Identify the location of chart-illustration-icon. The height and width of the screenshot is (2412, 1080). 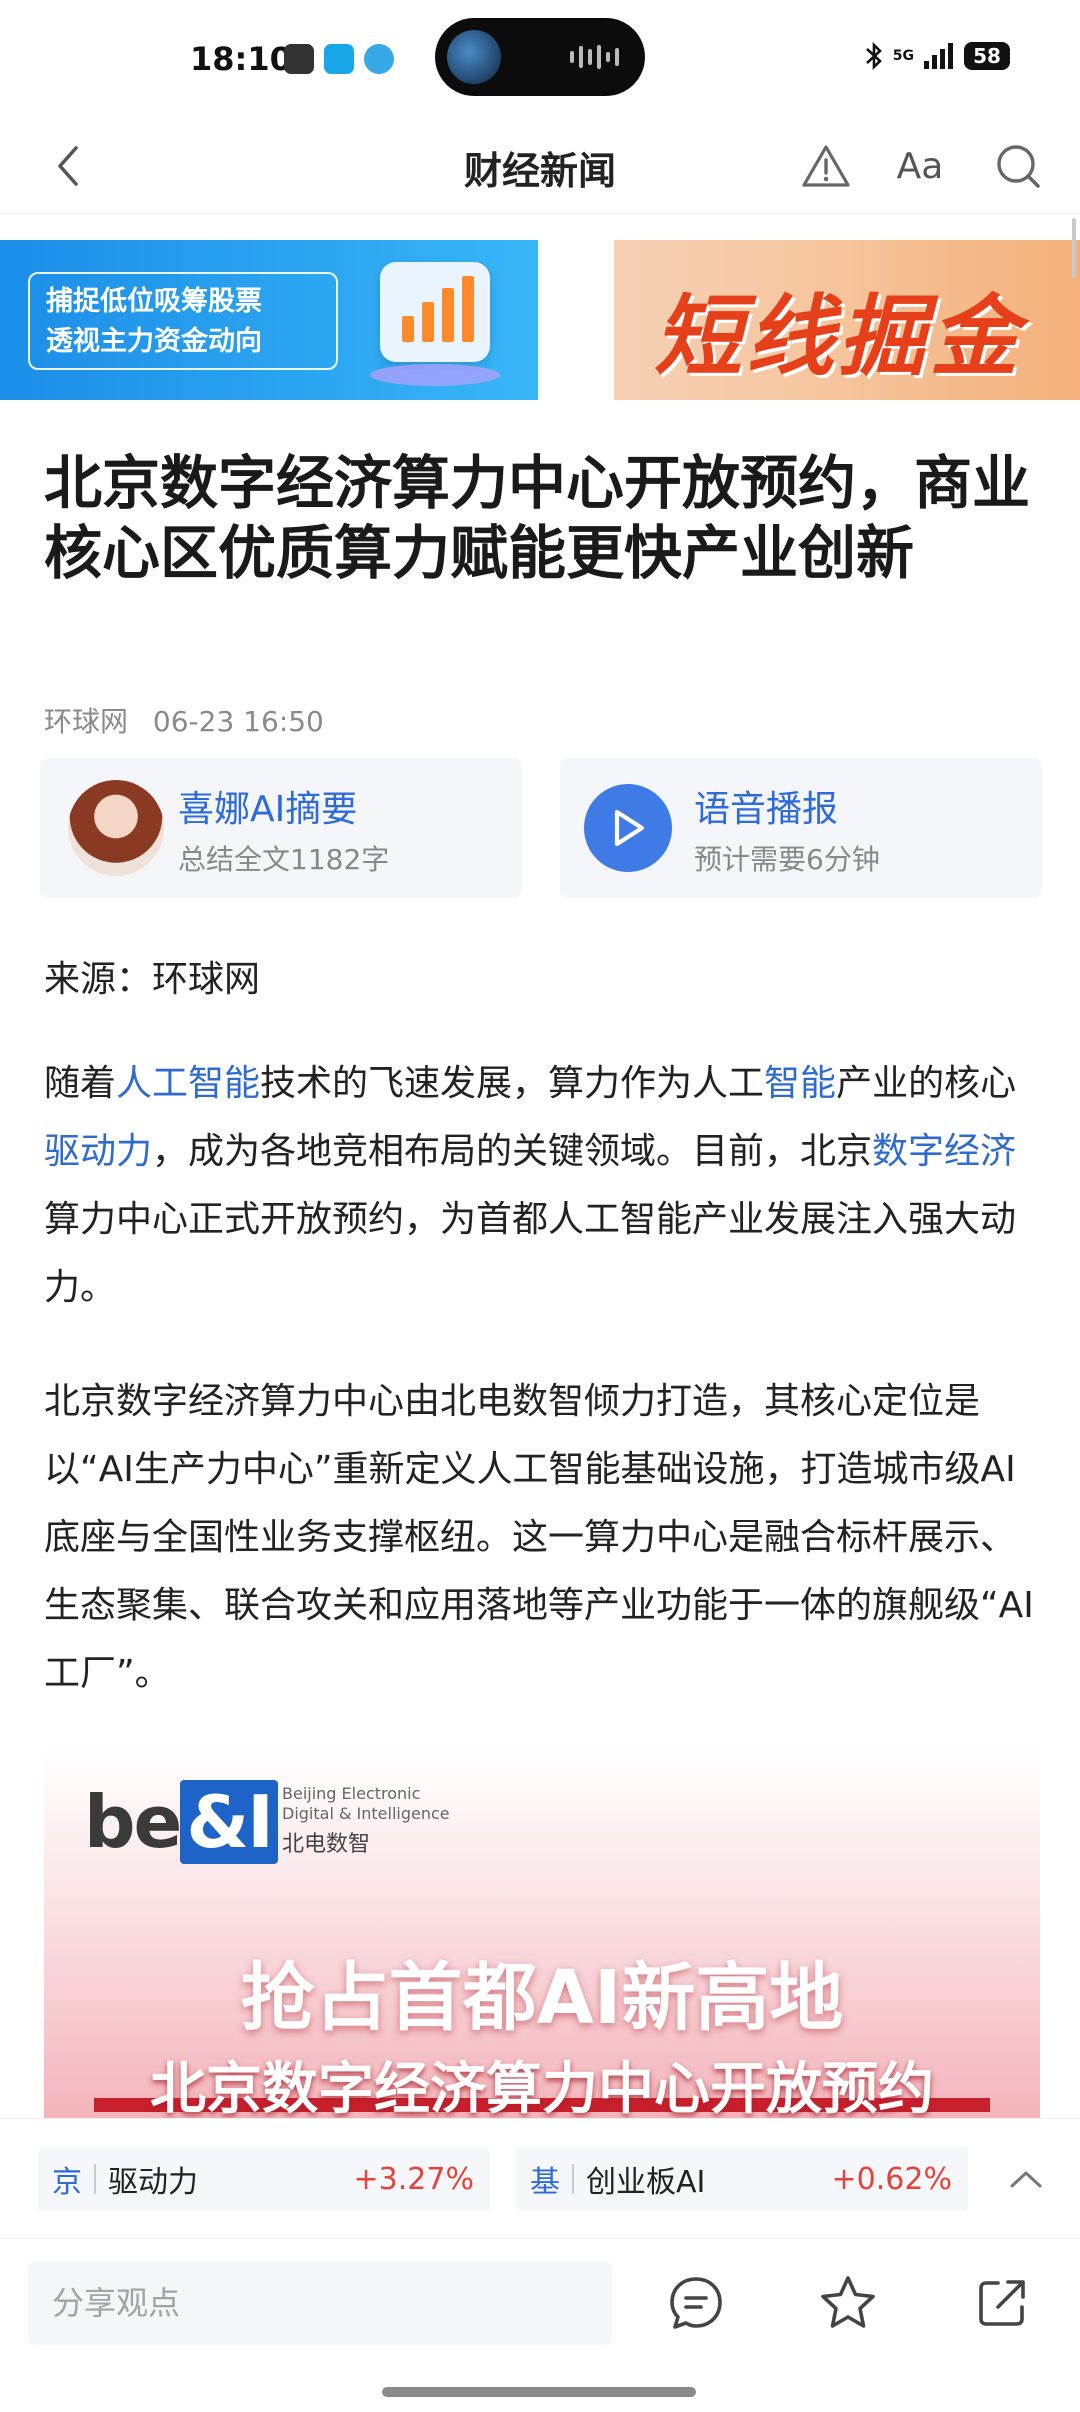
(435, 312).